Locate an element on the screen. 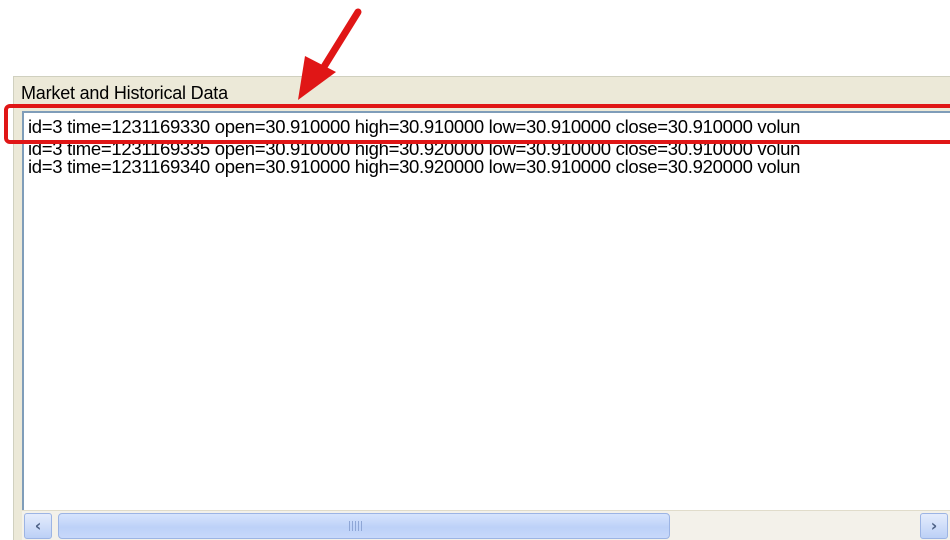 This screenshot has width=950, height=540. group-title: Market and Historical Data is located at coordinates (124, 93).